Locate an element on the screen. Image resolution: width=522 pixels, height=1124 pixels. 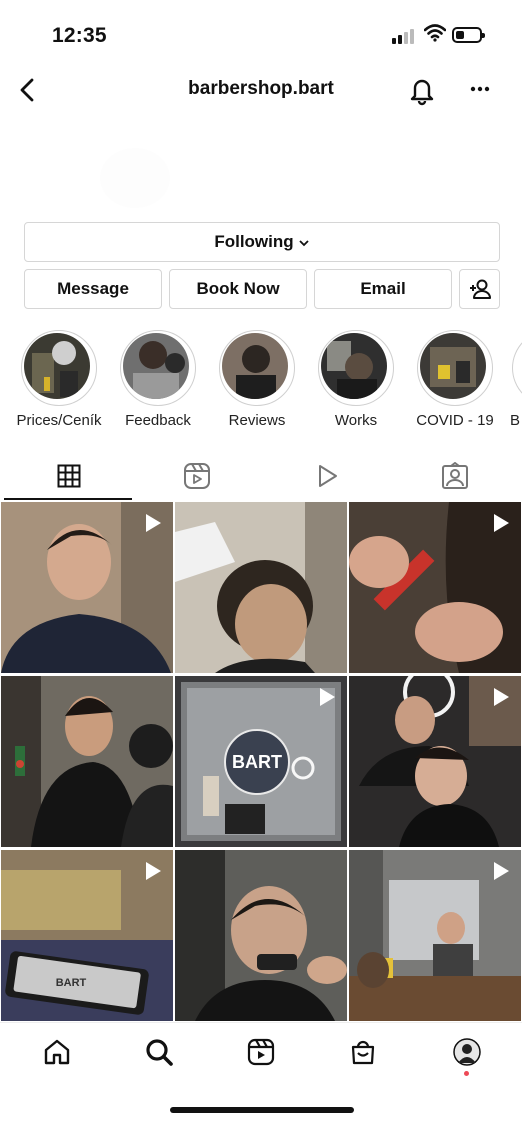
status-bar: 12:35 is located at coordinates (261, 35).